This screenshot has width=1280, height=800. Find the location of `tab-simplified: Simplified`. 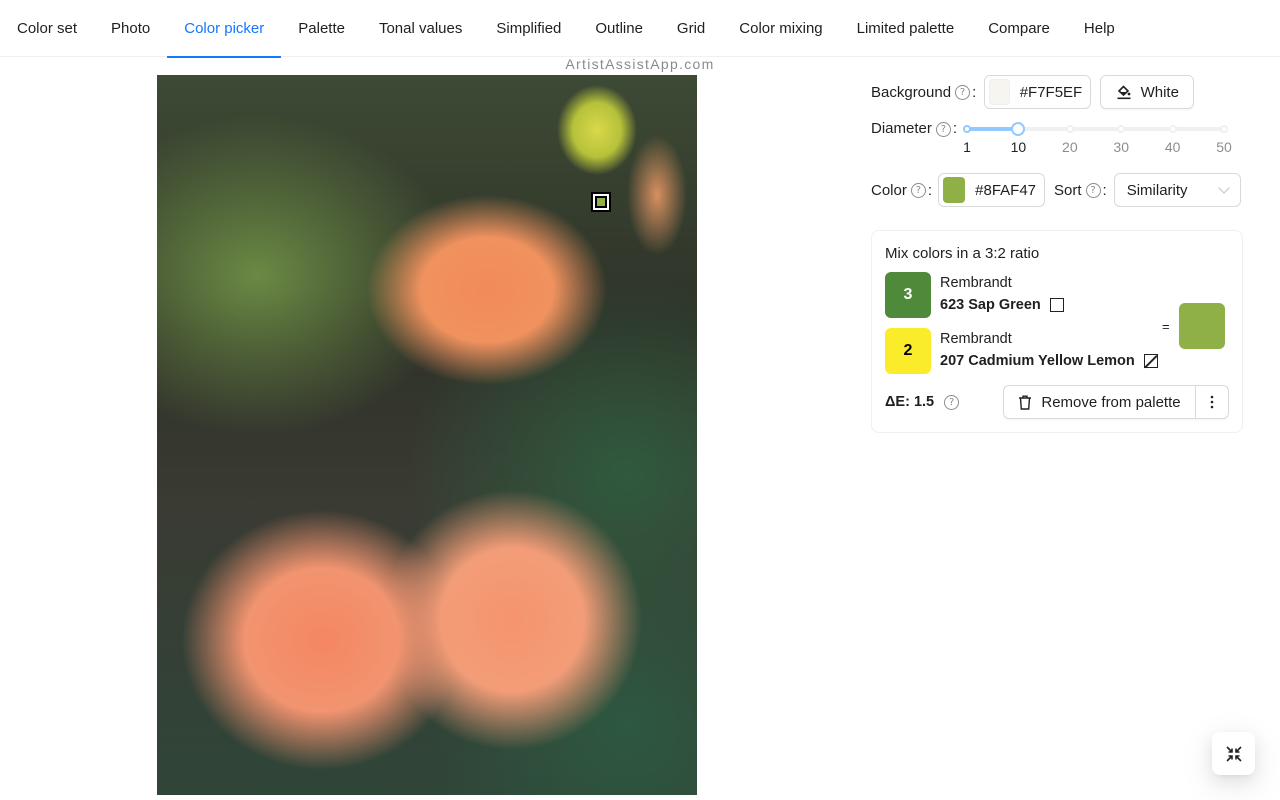

tab-simplified: Simplified is located at coordinates (528, 28).